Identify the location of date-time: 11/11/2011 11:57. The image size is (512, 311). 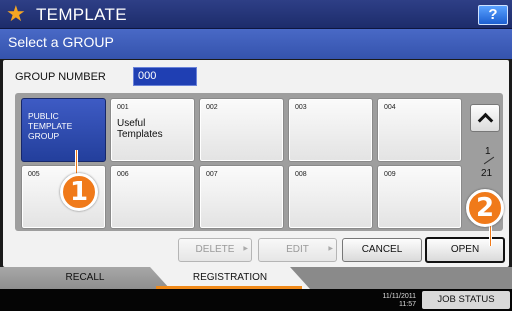
(392, 301).